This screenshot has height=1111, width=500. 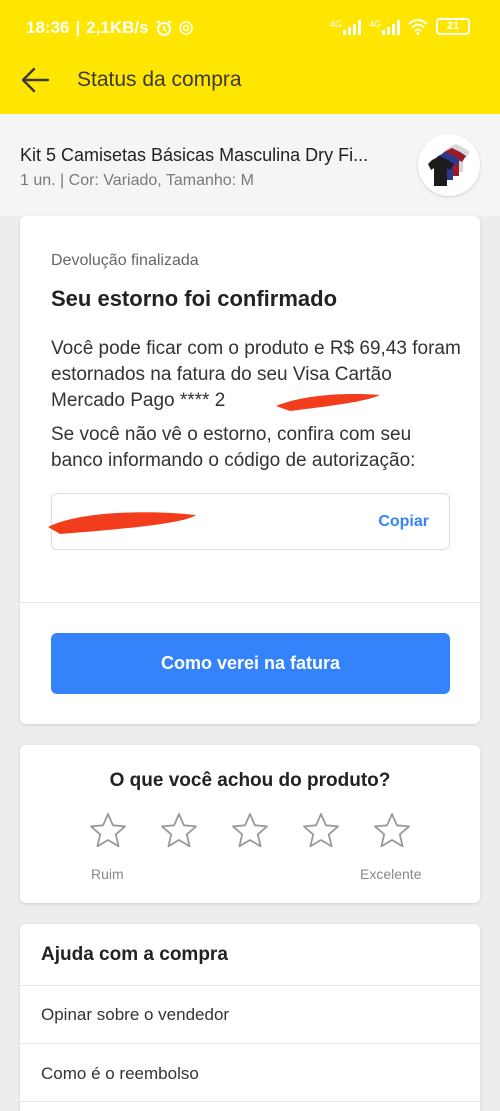 I want to click on status-bar: 18:36 | 2,1KB/s 4G 4G 21, so click(x=250, y=22).